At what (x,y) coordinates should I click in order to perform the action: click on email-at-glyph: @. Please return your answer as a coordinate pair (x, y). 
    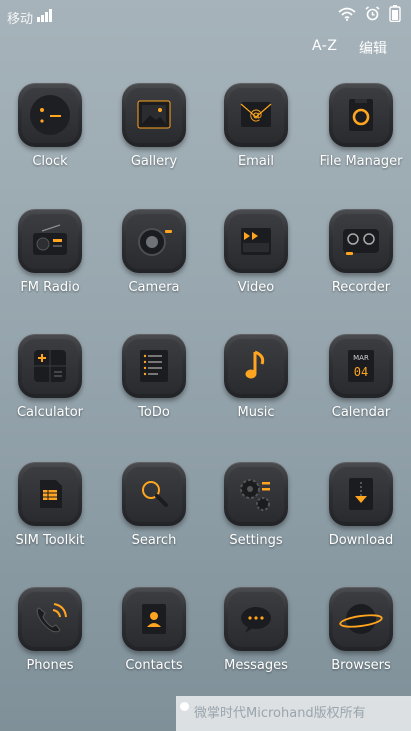
    Looking at the image, I should click on (256, 115).